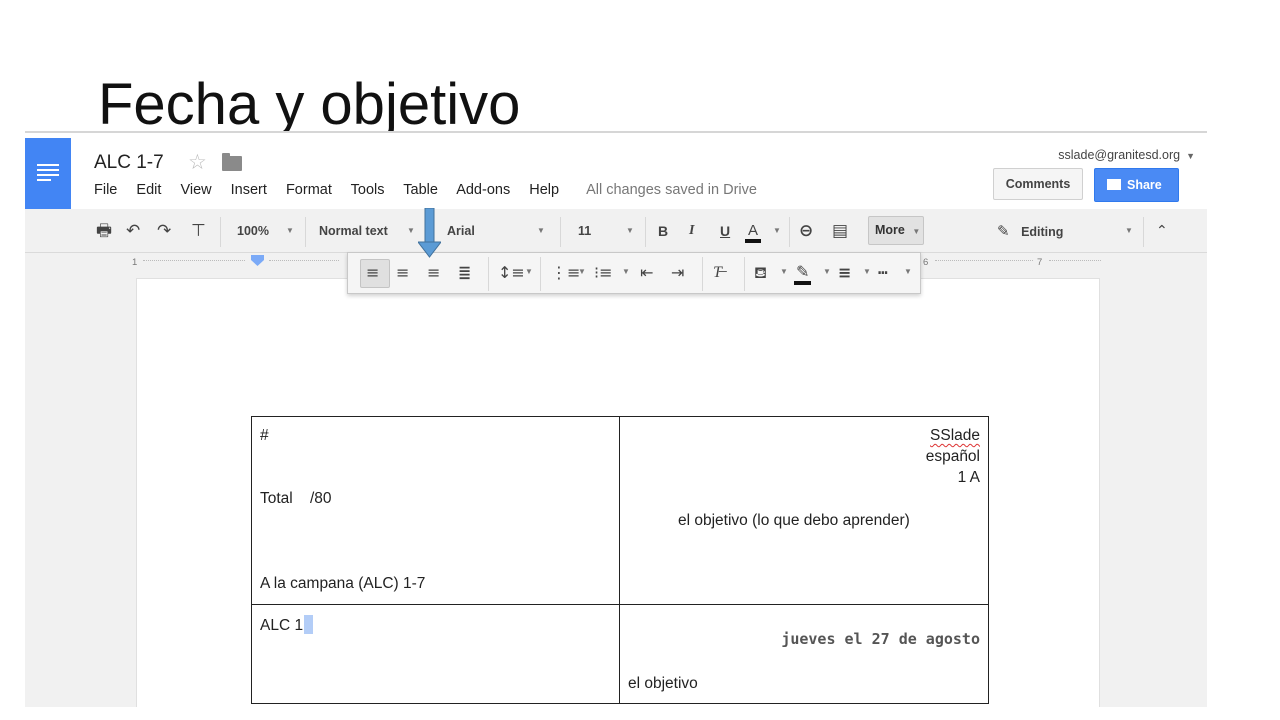 The image size is (1280, 720). What do you see at coordinates (296, 498) in the screenshot?
I see `total-text: Total /80` at bounding box center [296, 498].